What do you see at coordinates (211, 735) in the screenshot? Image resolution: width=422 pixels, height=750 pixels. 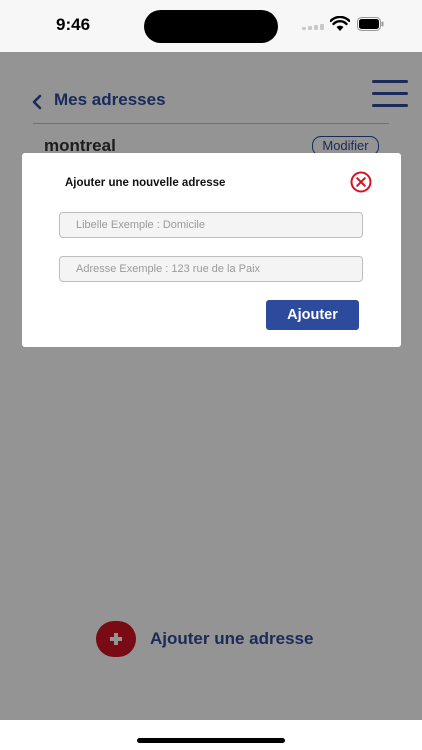 I see `home-bar-area` at bounding box center [211, 735].